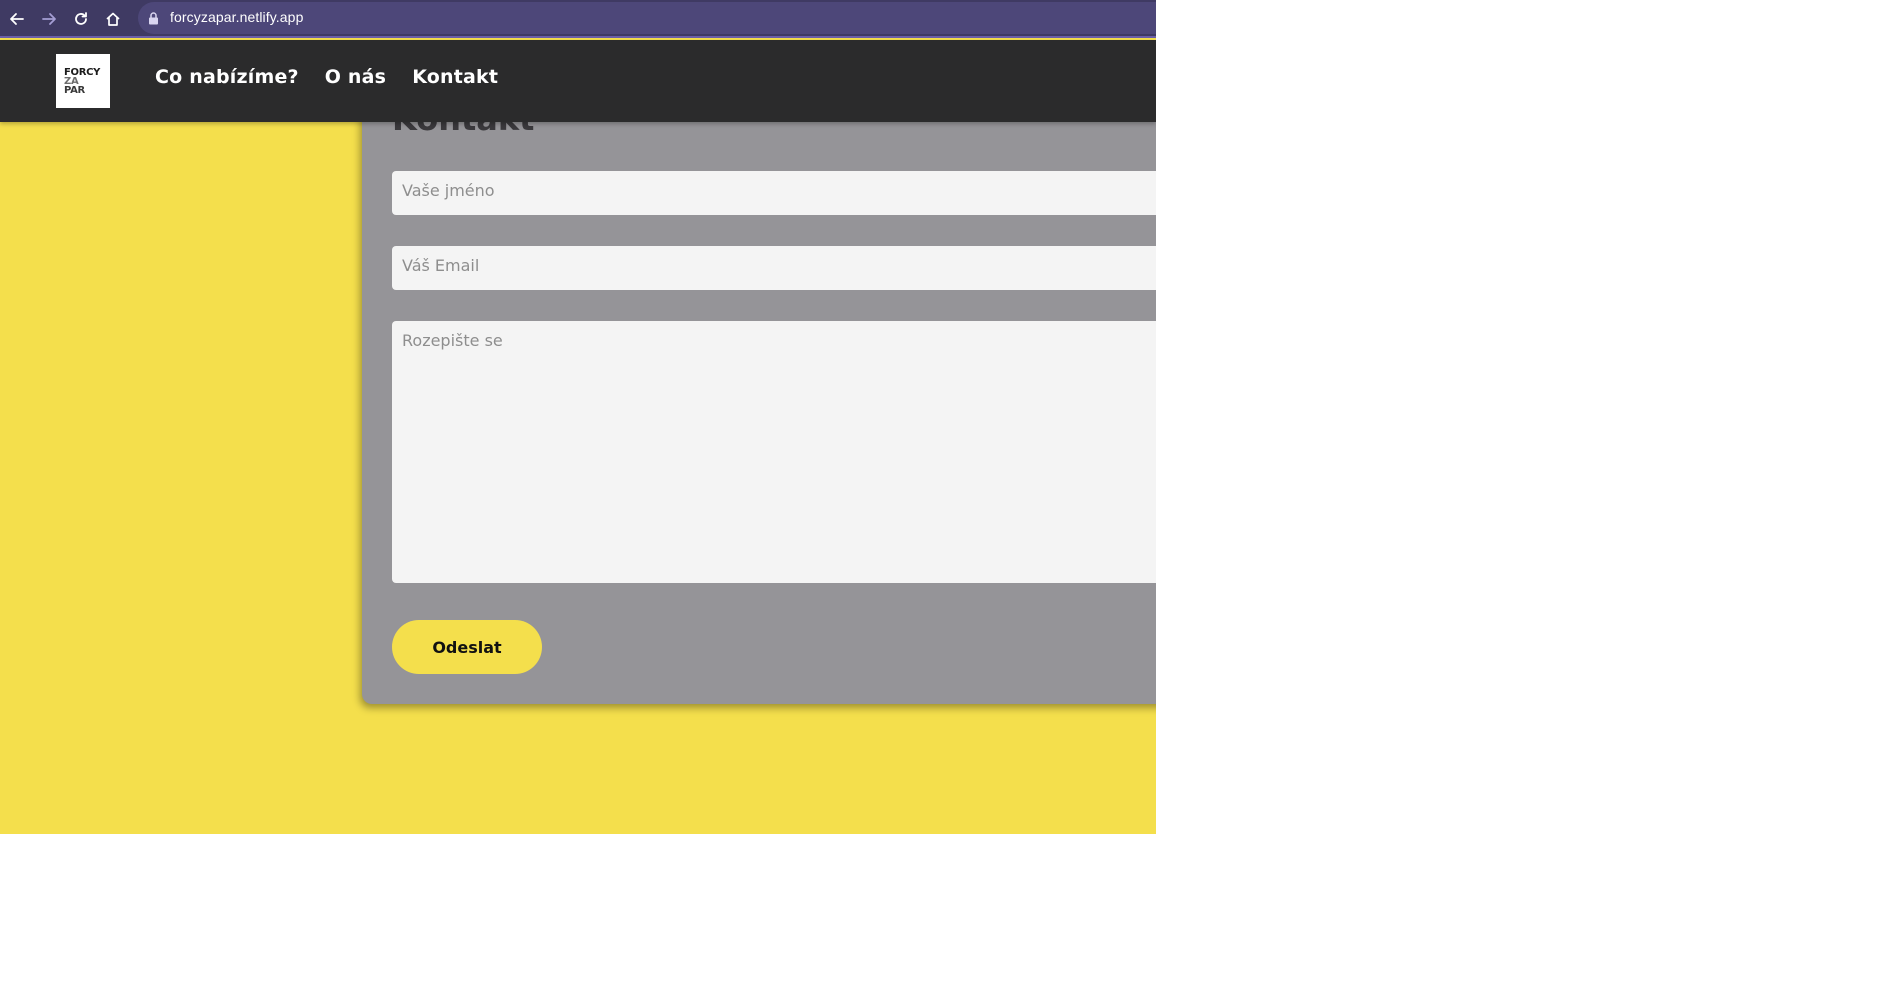 This screenshot has width=1891, height=994. What do you see at coordinates (81, 19) in the screenshot?
I see `reload-icon` at bounding box center [81, 19].